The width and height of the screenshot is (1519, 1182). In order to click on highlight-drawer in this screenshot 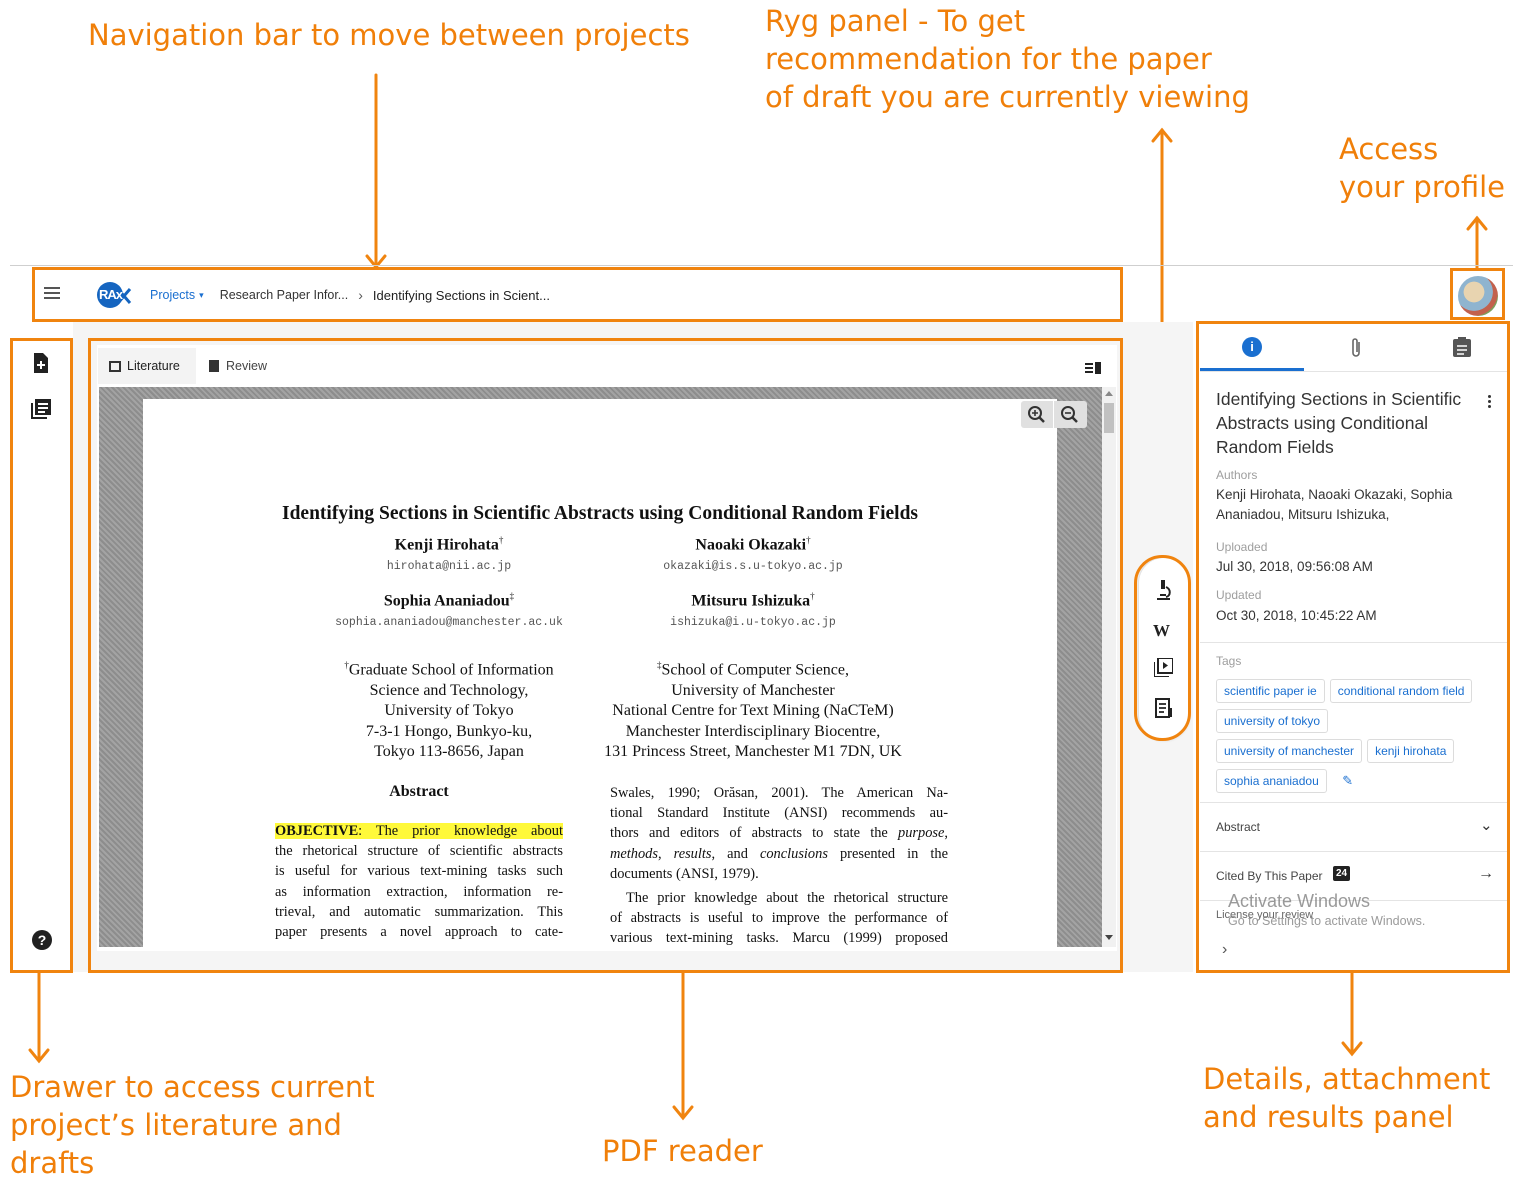, I will do `click(41, 655)`.